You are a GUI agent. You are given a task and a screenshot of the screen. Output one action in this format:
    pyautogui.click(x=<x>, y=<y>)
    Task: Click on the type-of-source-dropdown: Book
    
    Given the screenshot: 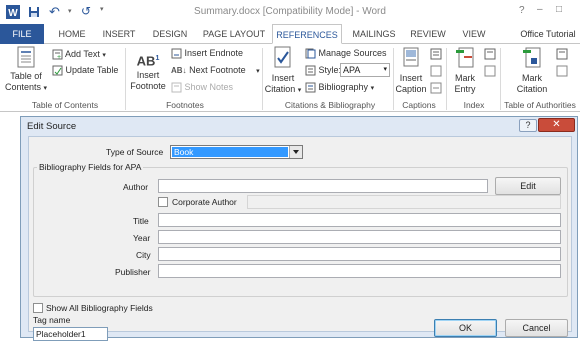 What is the action you would take?
    pyautogui.click(x=236, y=152)
    